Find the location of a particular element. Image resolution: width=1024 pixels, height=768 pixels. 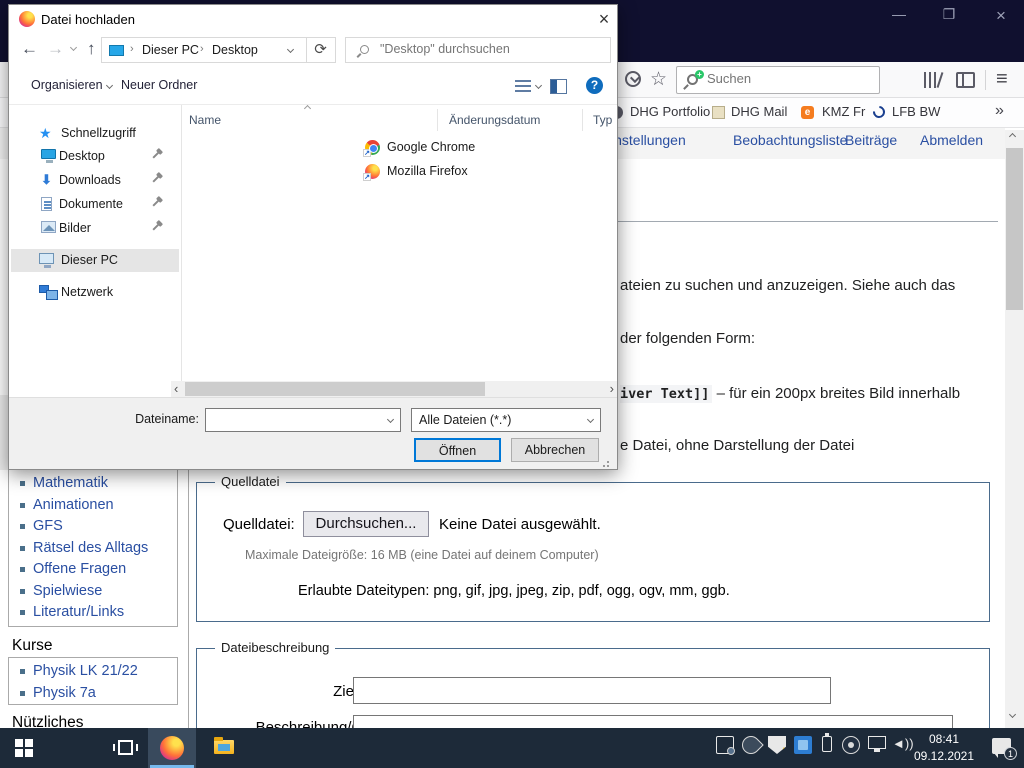

sidebar-item-netzwerk: Netzwerk is located at coordinates (95, 292).